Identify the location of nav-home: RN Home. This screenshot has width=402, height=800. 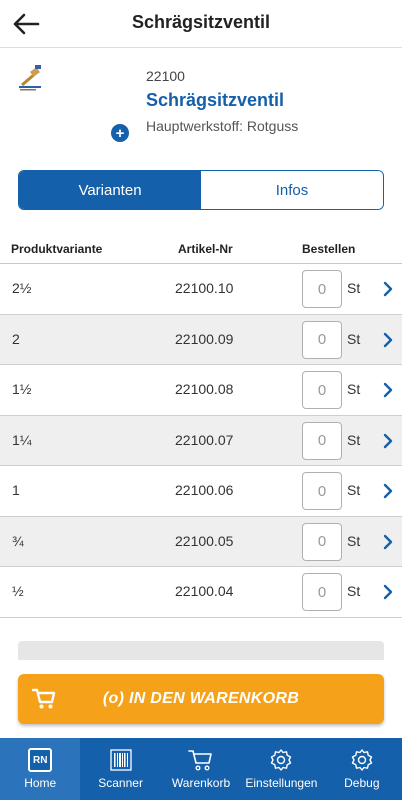
(40, 769).